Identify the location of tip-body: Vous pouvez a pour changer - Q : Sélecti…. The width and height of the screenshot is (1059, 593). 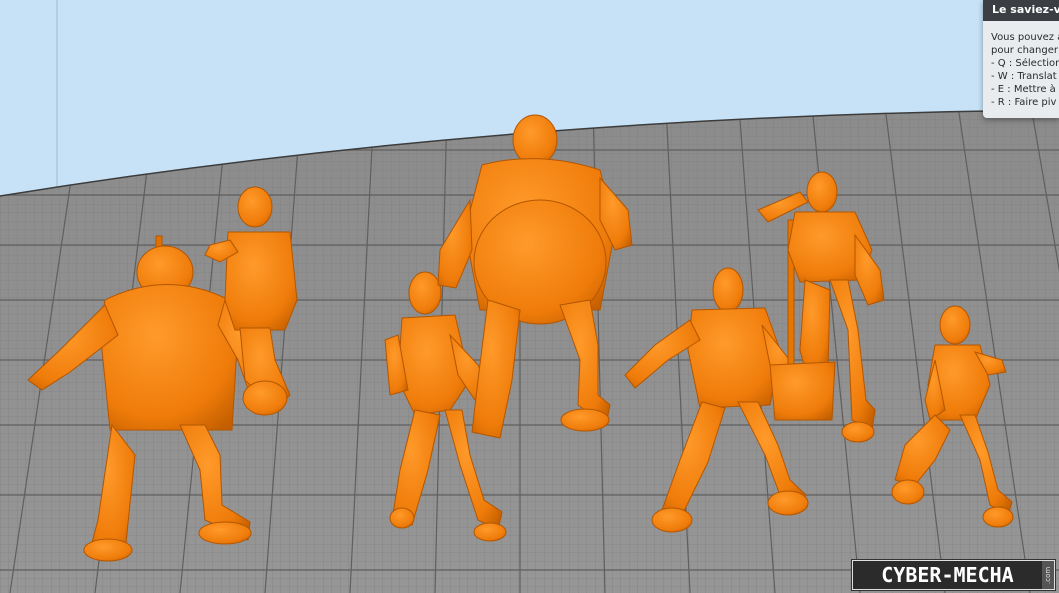
(1021, 65).